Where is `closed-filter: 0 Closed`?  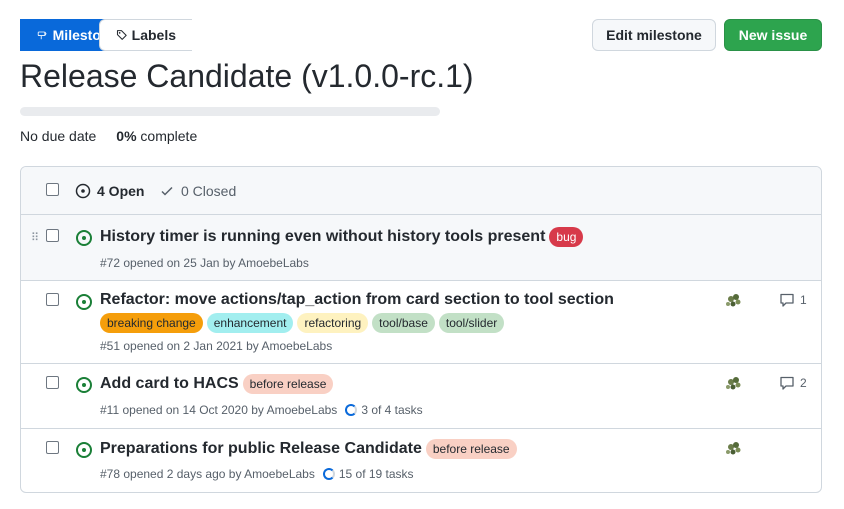
closed-filter: 0 Closed is located at coordinates (197, 191).